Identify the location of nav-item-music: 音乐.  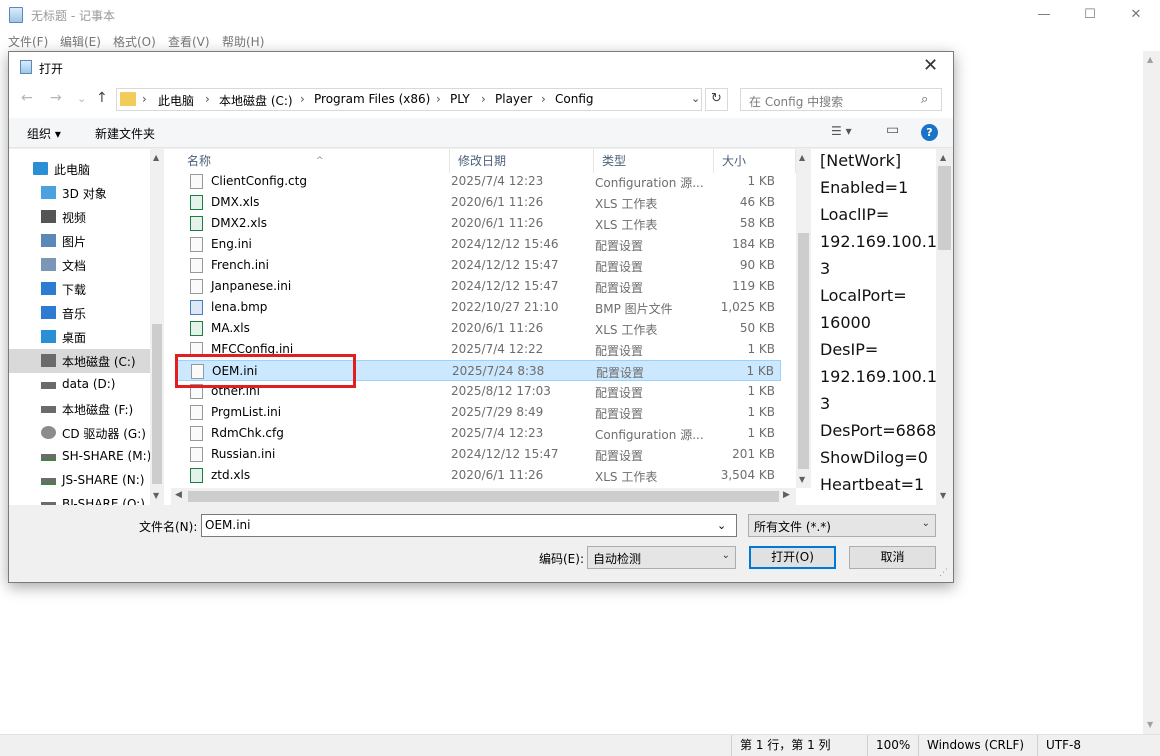
(79, 313).